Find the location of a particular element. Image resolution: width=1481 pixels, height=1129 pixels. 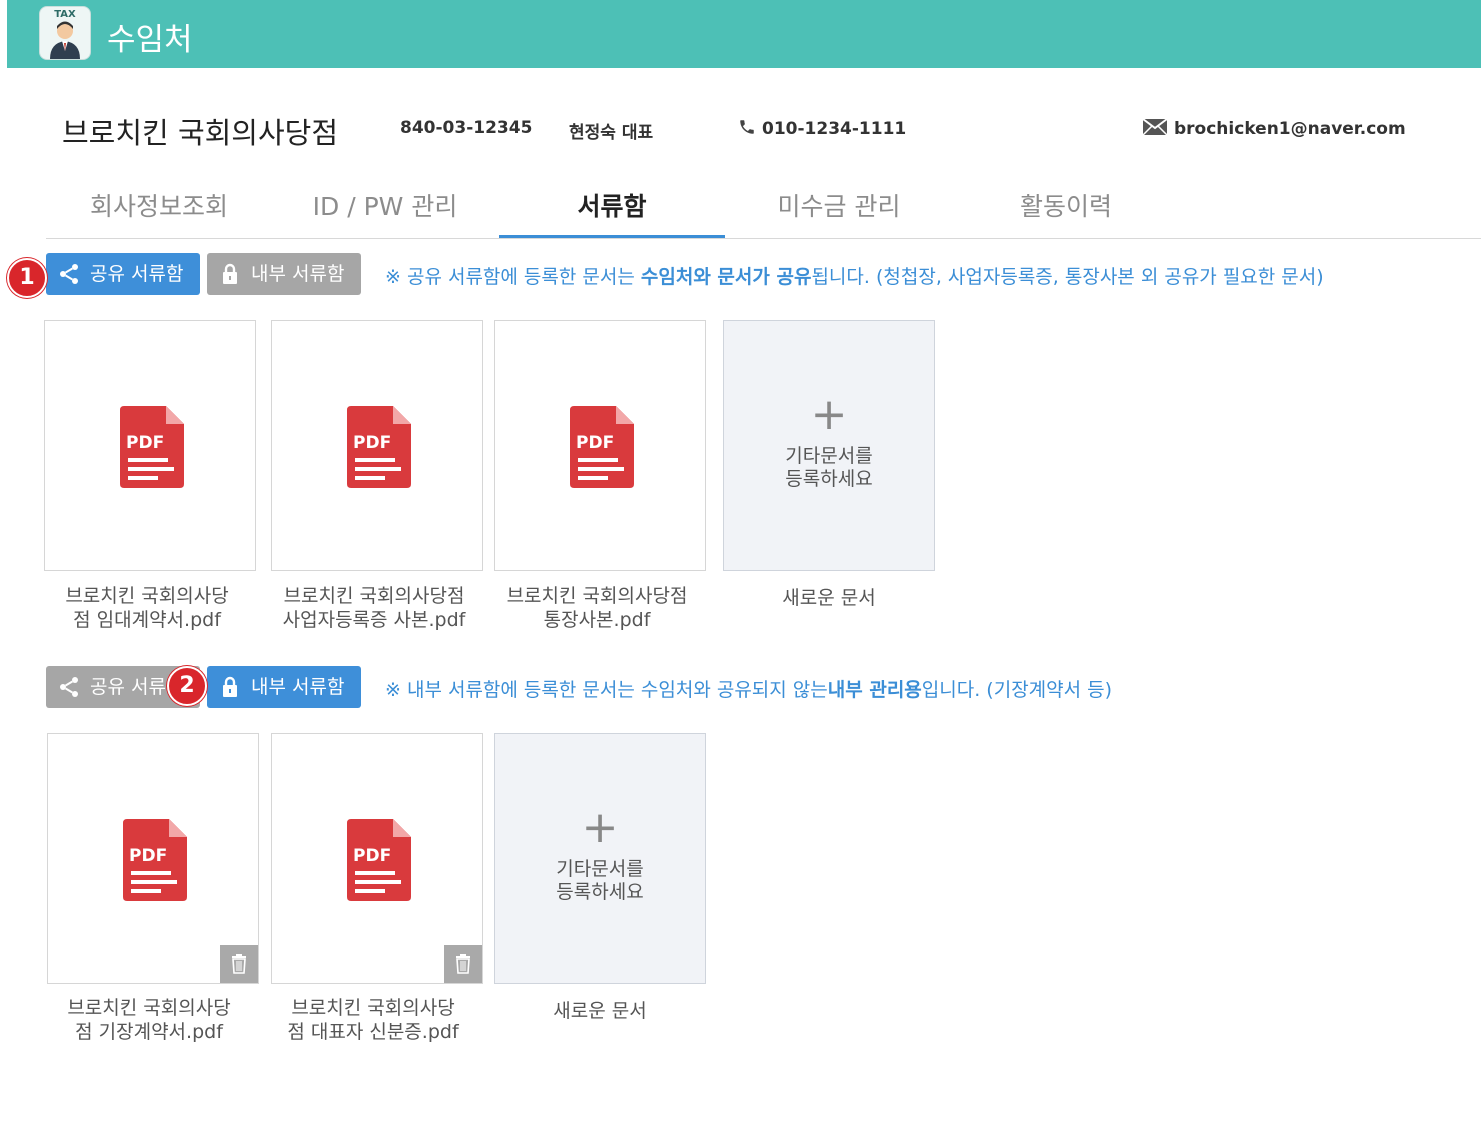

notice-text: ※ 내부 서류함에 등록한 문서는 수임처와 공유되지 않는 is located at coordinates (606, 690).